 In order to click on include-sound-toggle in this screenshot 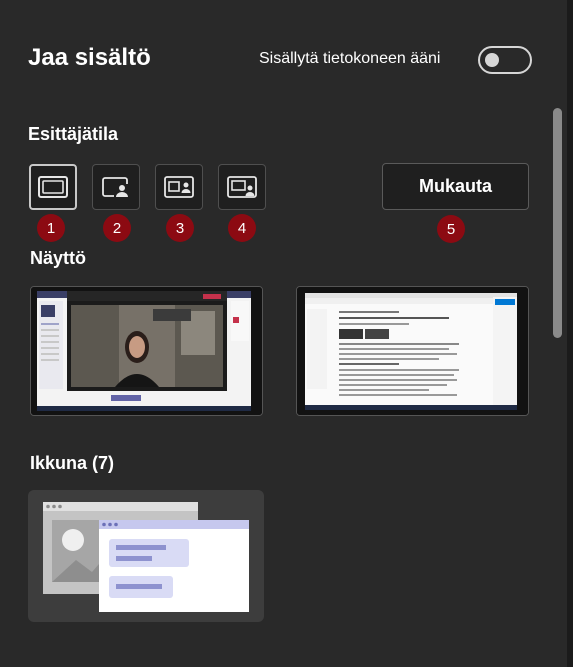, I will do `click(505, 60)`.